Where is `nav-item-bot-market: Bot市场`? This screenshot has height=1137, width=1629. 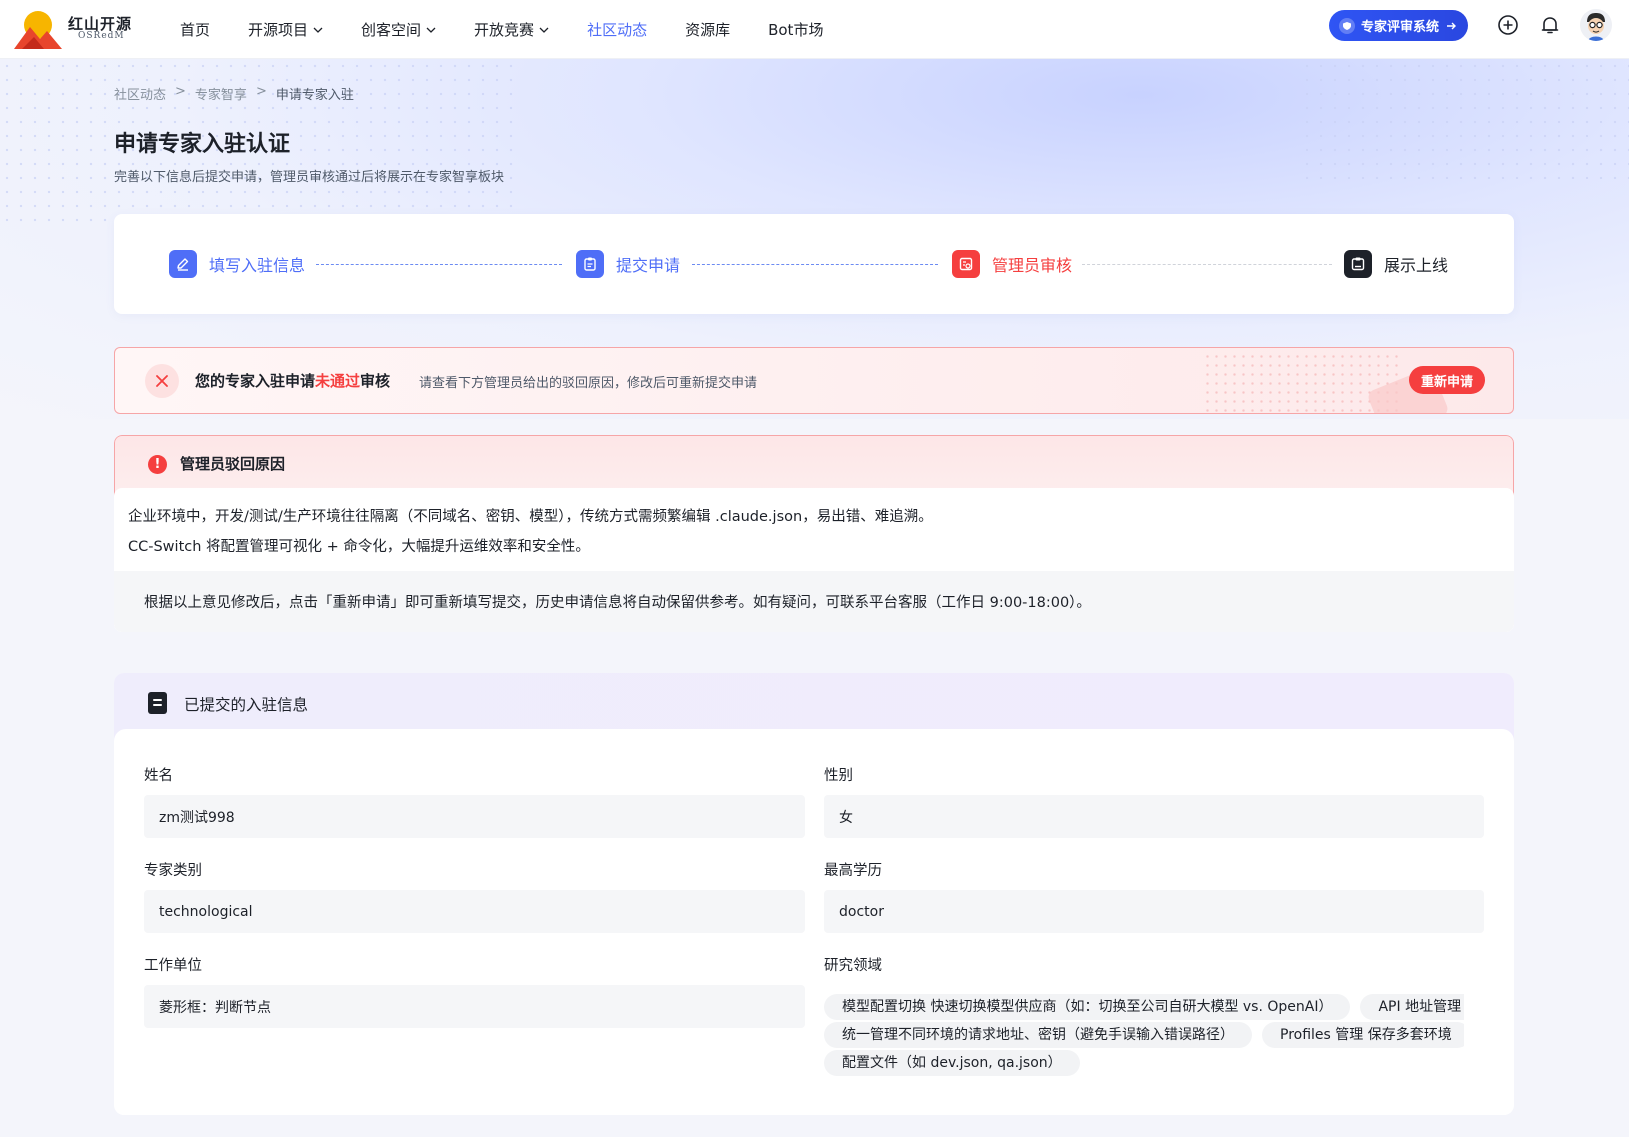 nav-item-bot-market: Bot市场 is located at coordinates (795, 29).